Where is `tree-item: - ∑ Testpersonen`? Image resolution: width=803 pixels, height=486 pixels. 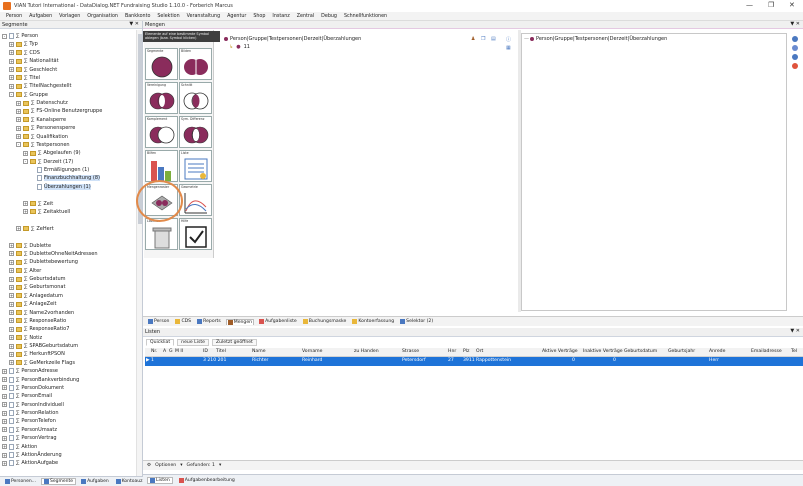
tree-item: - ∑ Testpersonen is located at coordinates (43, 145).